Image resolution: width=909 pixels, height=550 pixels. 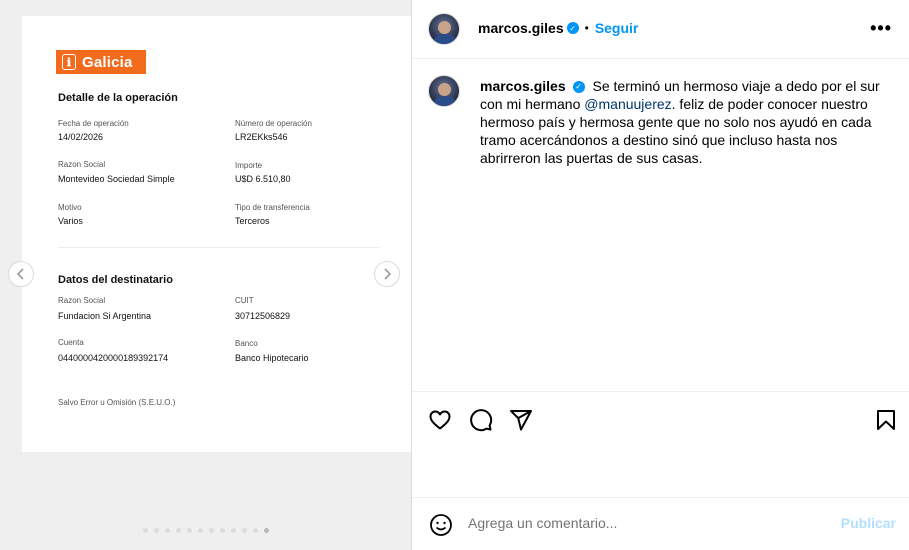 I want to click on comment-button, so click(x=481, y=420).